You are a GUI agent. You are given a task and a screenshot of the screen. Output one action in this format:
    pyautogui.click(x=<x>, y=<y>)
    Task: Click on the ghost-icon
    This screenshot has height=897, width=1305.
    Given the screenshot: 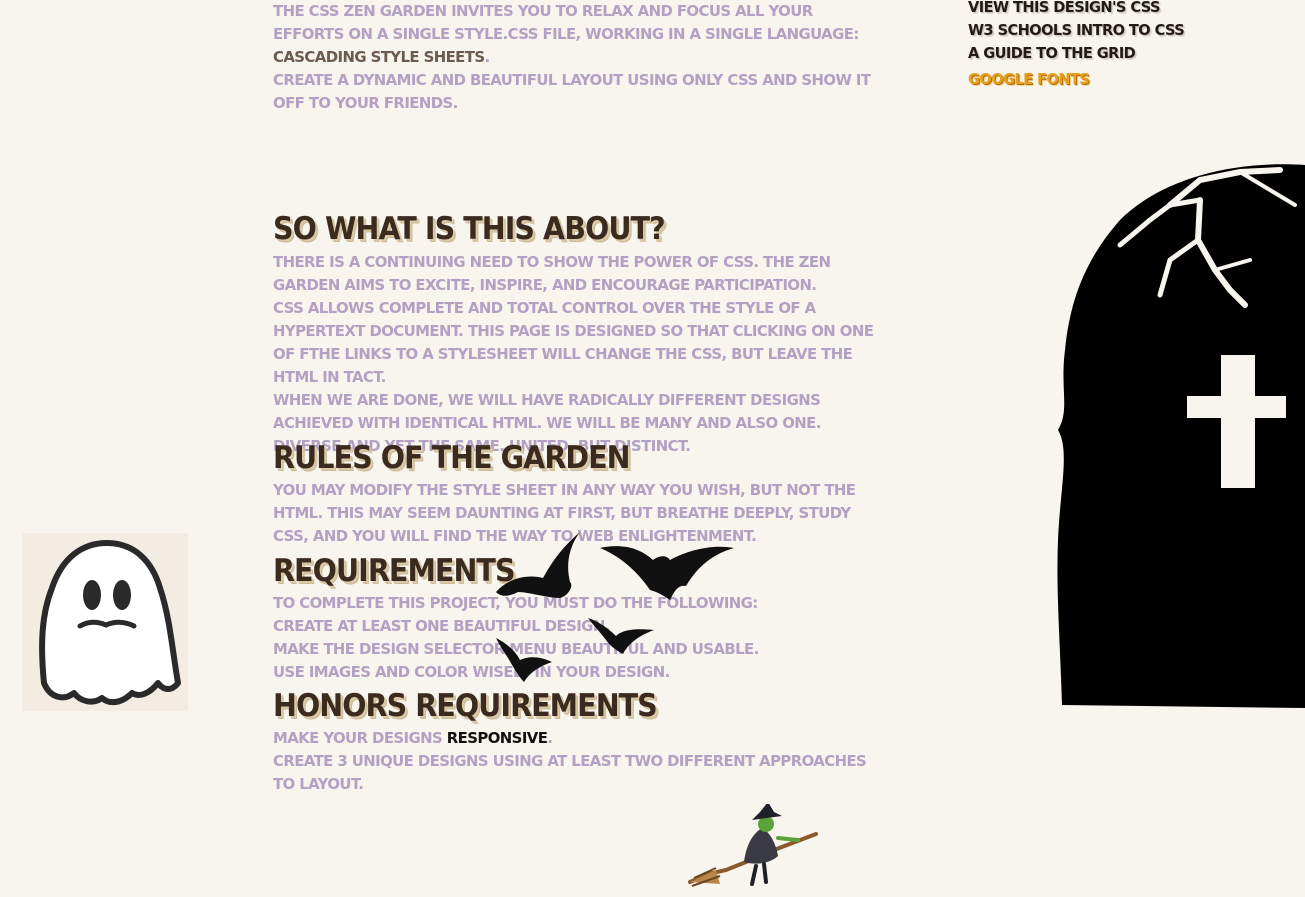 What is the action you would take?
    pyautogui.click(x=110, y=623)
    